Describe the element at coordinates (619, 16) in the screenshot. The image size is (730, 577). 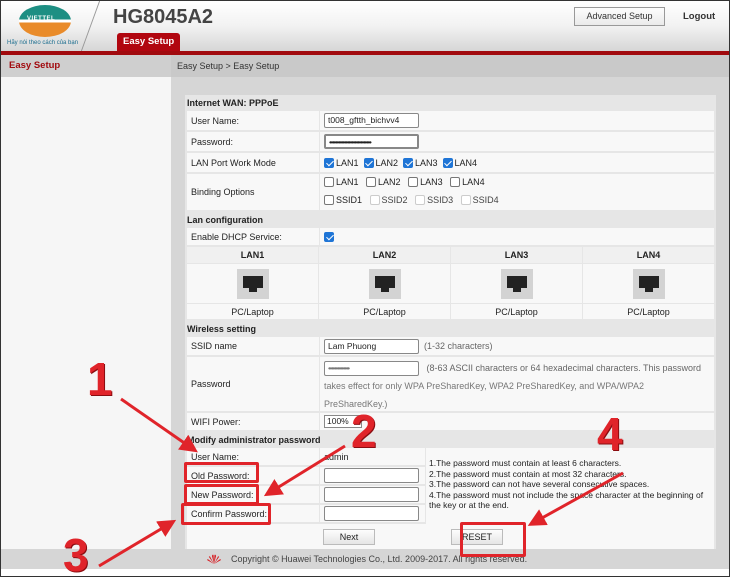
I see `advanced-setup-button: Advanced Setup` at that location.